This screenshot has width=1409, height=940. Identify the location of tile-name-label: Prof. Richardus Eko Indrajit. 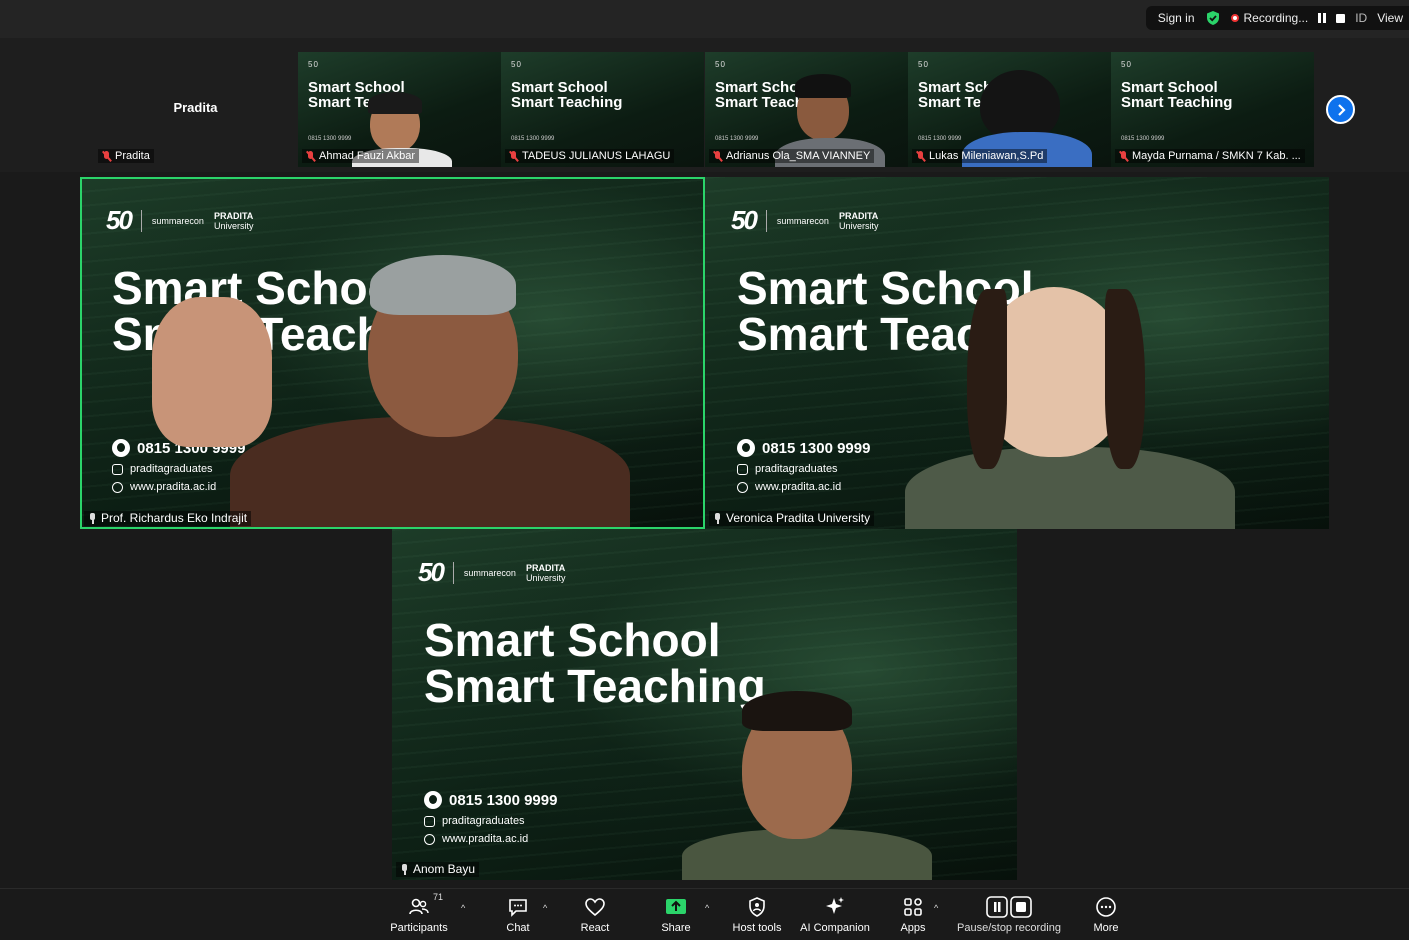
(168, 518).